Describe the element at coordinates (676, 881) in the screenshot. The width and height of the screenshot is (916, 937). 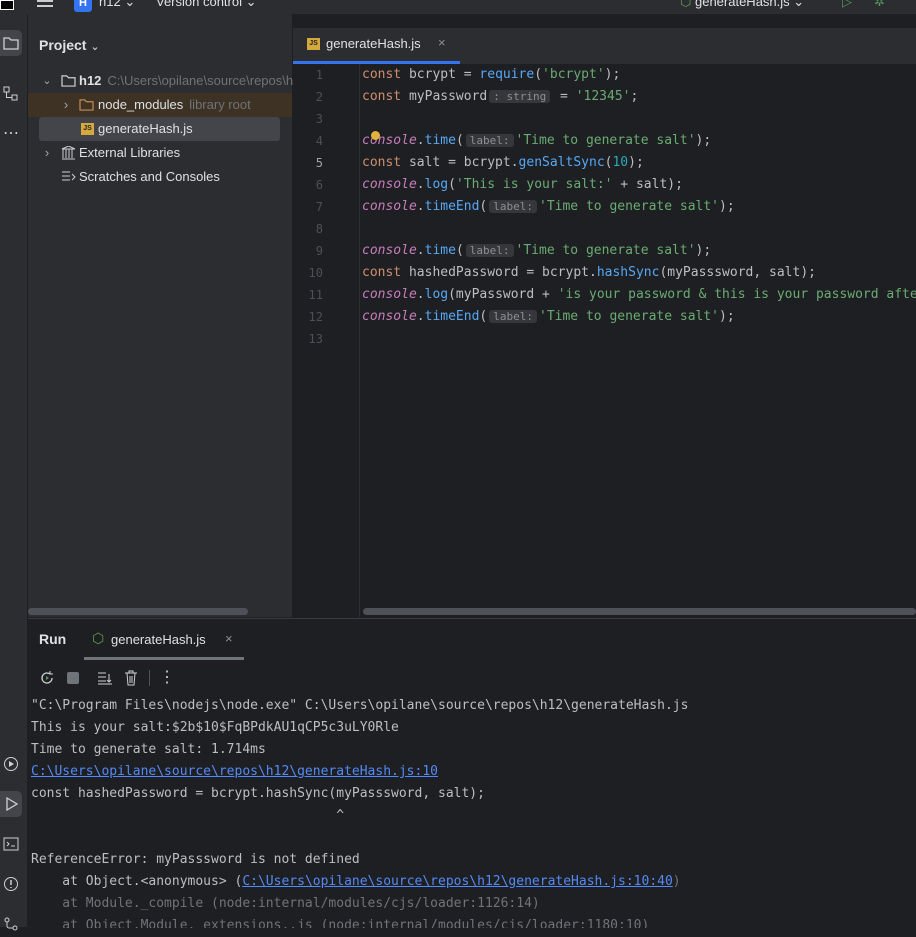
I see `stack-frame-suffix: )` at that location.